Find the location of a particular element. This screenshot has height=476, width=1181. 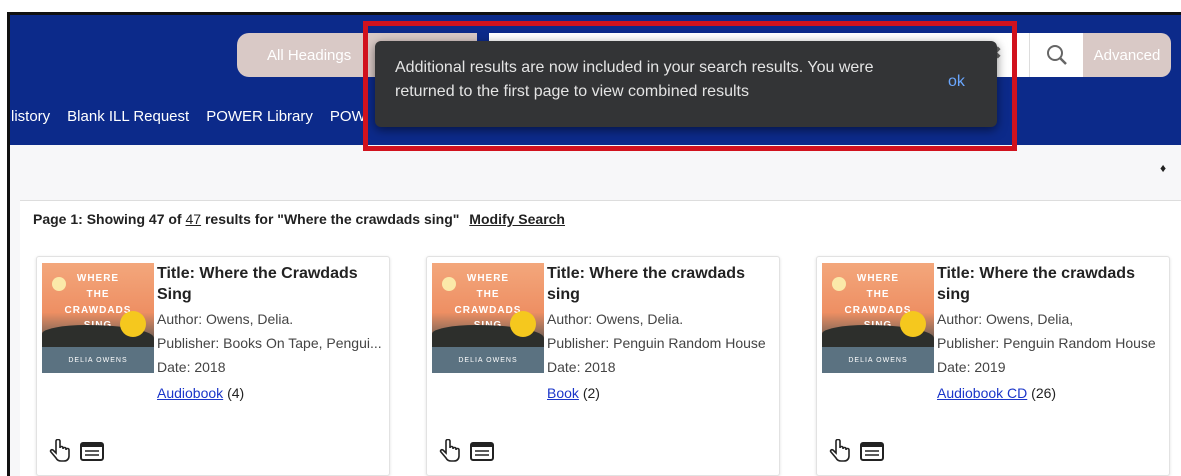

search-icon is located at coordinates (1056, 55).